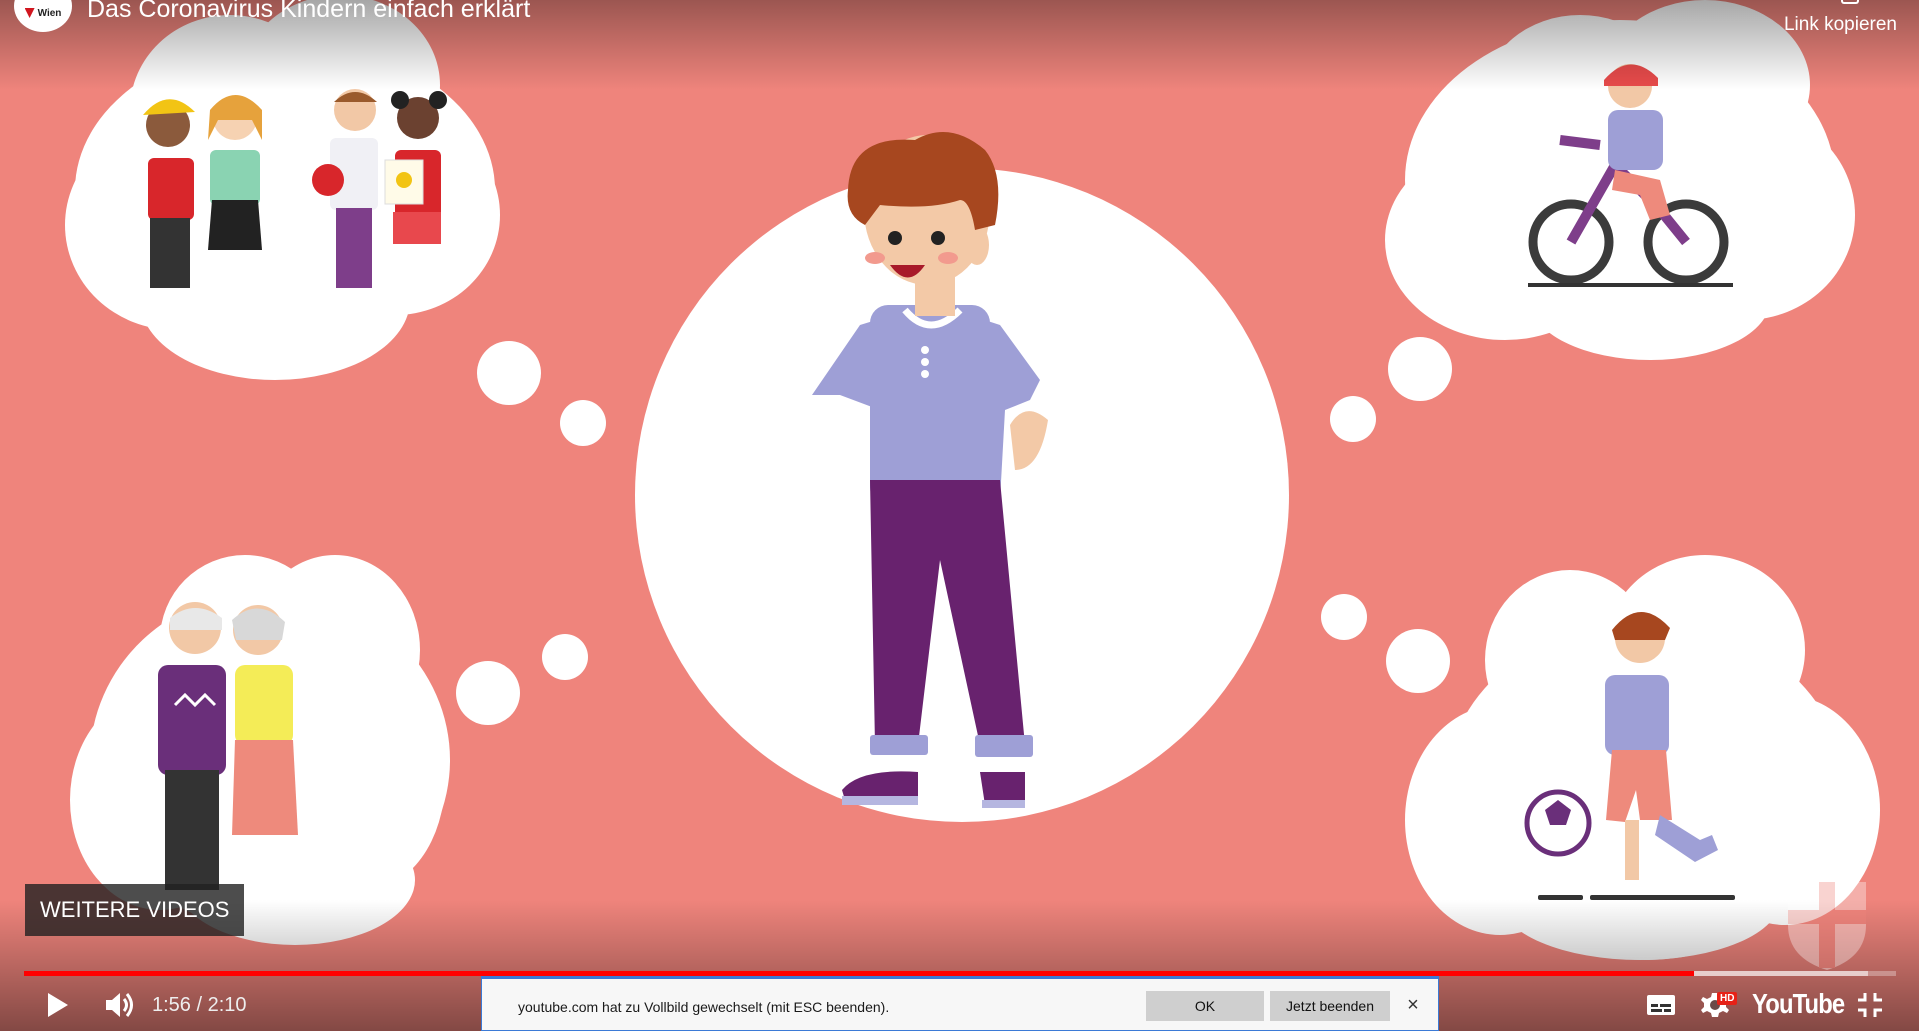  Describe the element at coordinates (1413, 1005) in the screenshot. I see `close-icon: ×` at that location.